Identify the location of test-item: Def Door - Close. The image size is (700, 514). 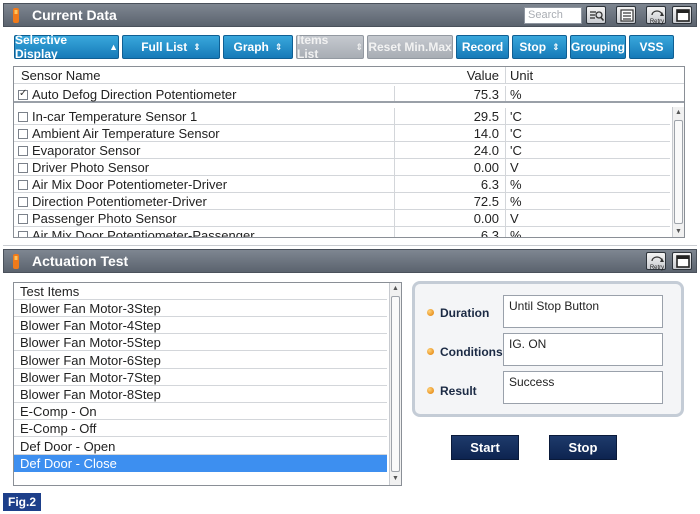
(200, 463).